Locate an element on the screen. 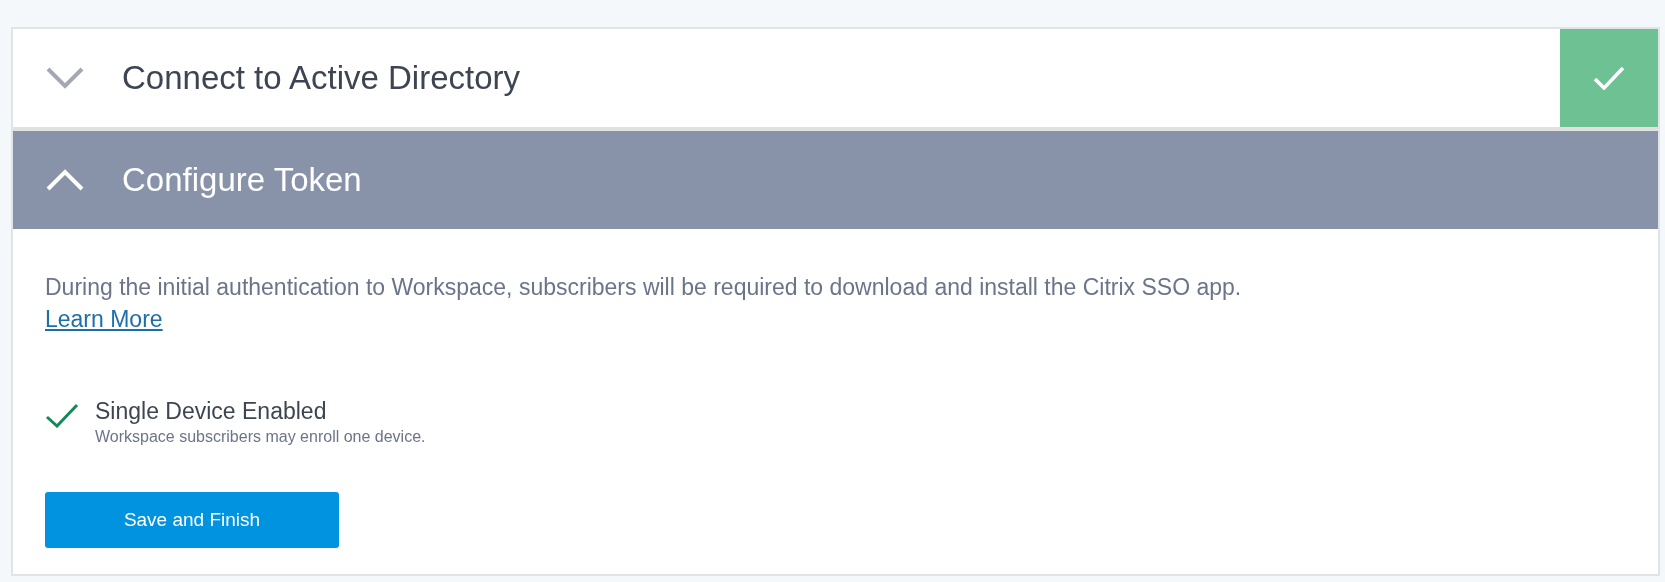  save-and-finish-button: Save and Finish is located at coordinates (192, 520).